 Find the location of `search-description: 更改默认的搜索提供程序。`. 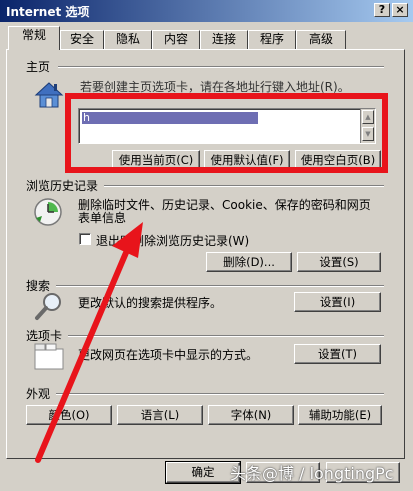

search-description: 更改默认的搜索提供程序。 is located at coordinates (150, 303).